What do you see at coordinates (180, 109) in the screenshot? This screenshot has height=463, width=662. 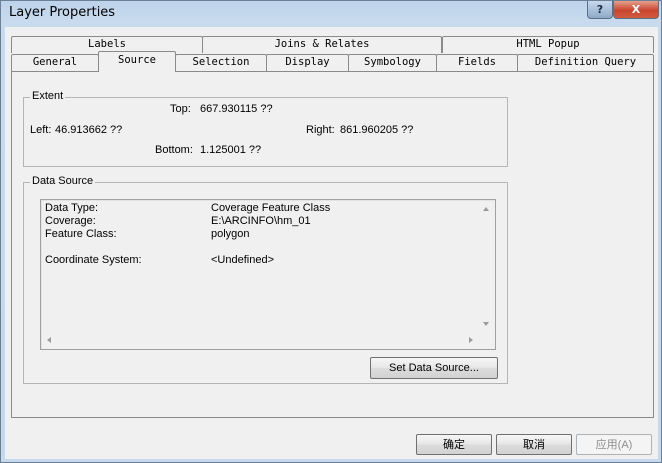 I see `extent-top-label: Top:` at bounding box center [180, 109].